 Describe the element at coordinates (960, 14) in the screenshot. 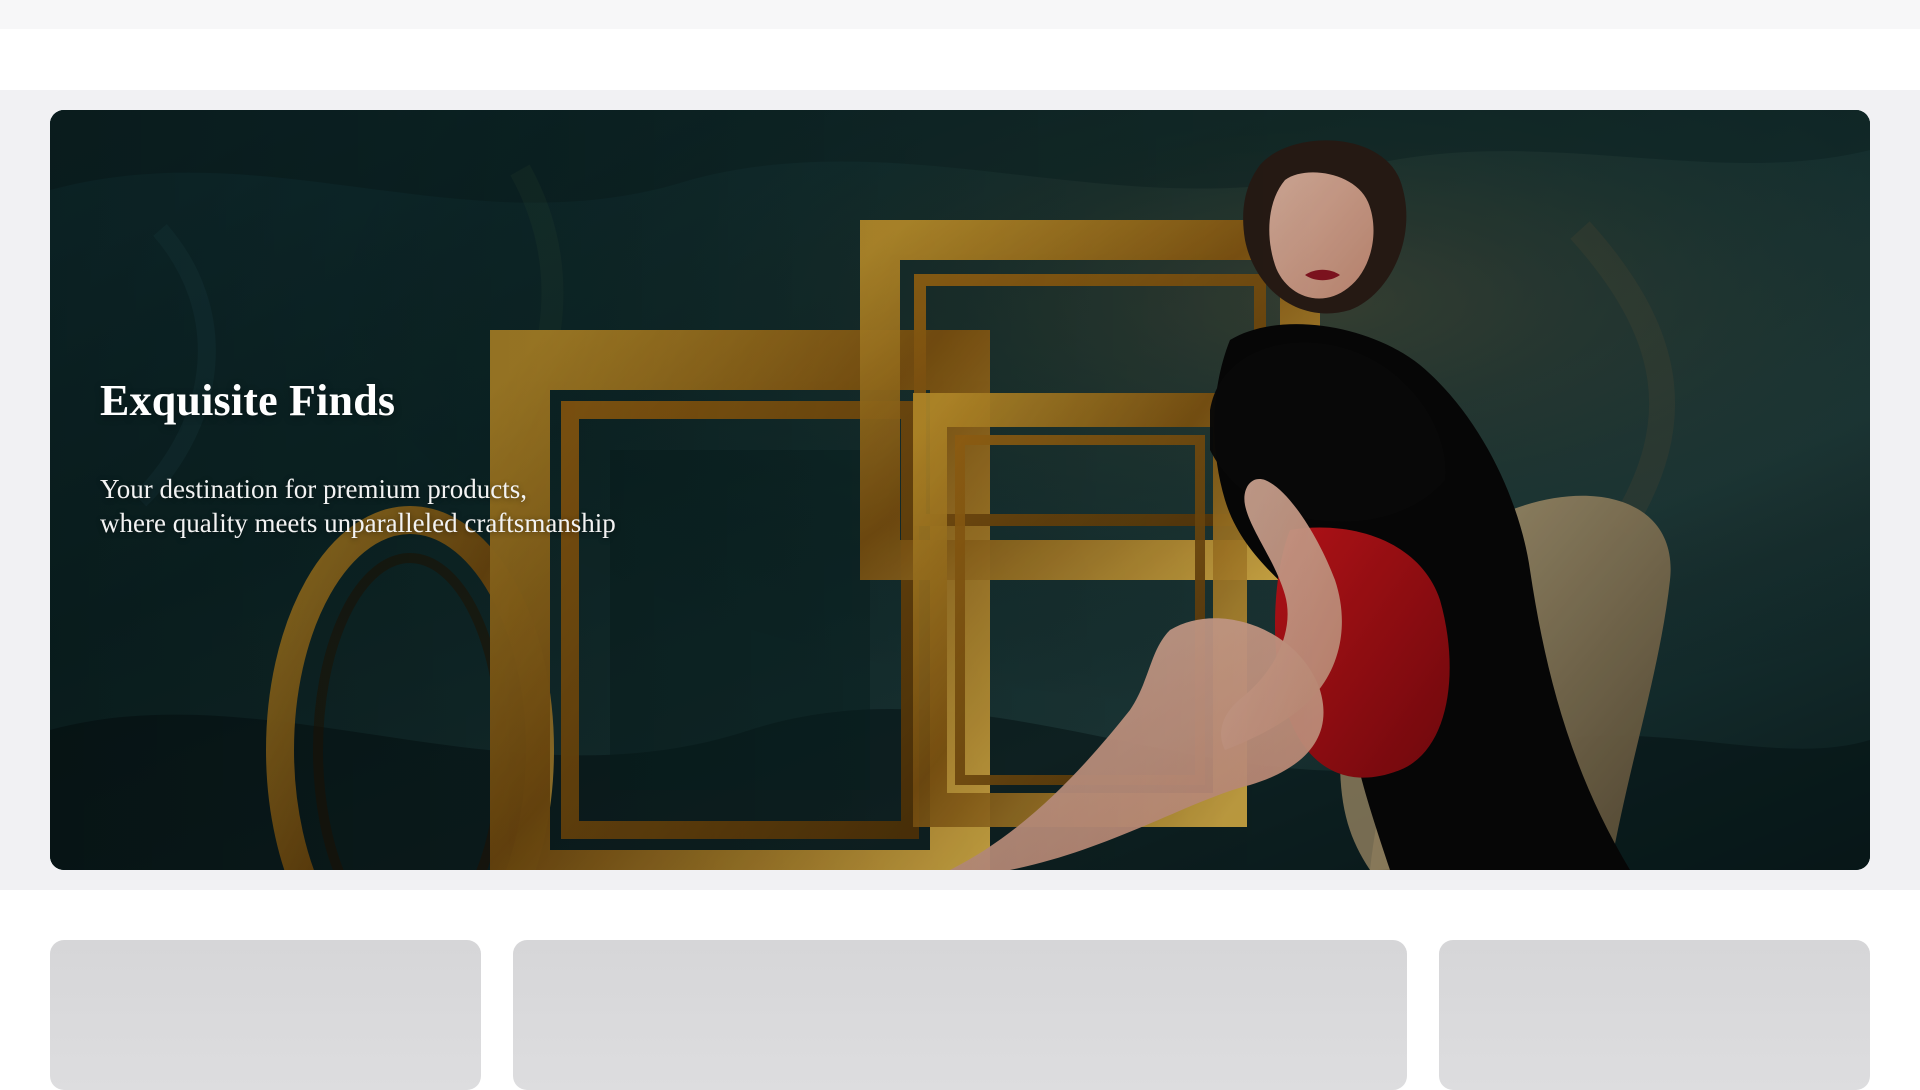

I see `top-utility-bar` at that location.